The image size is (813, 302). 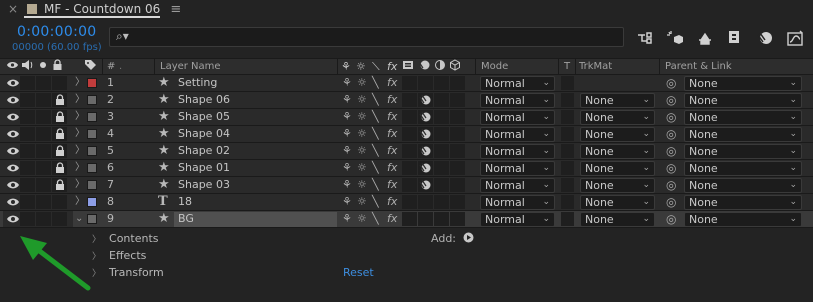 I want to click on current-time-display: 0:00:00:00, so click(x=57, y=32).